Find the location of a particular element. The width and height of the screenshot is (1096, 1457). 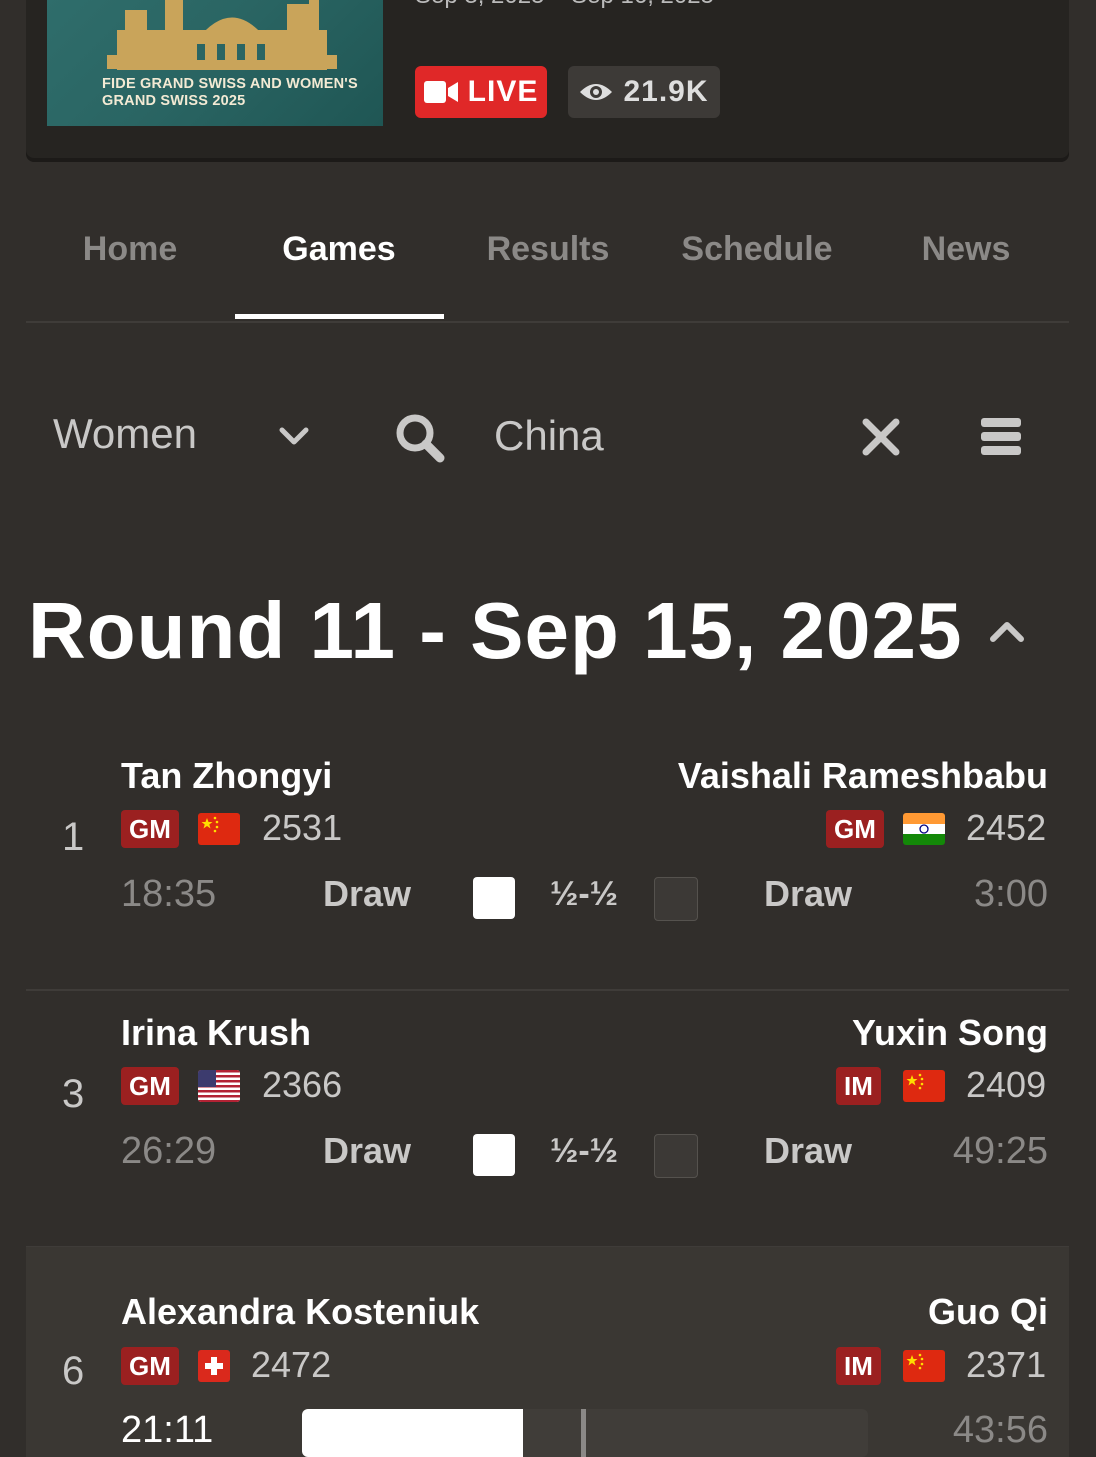

tab-news: News is located at coordinates (966, 249).